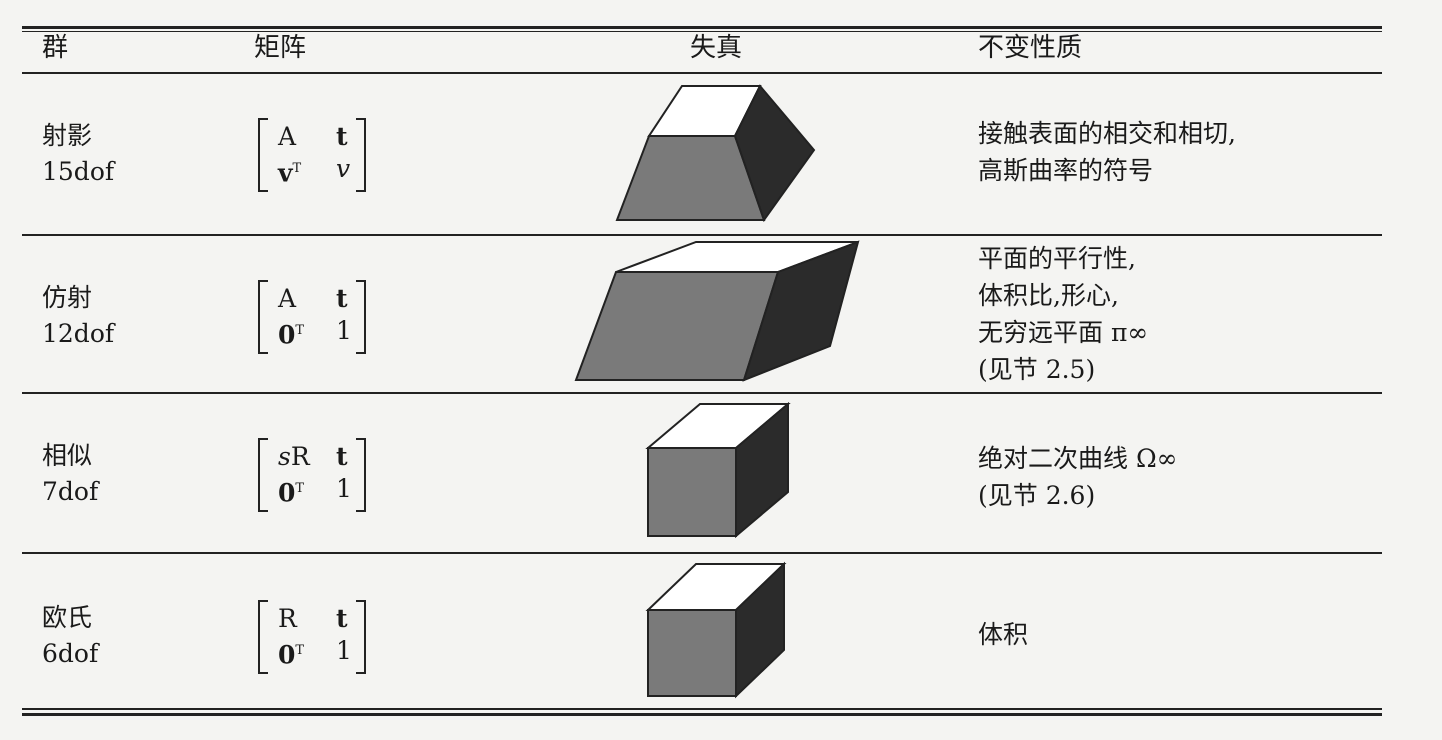  Describe the element at coordinates (1037, 369) in the screenshot. I see `invariant-line: (见节 2.5)` at that location.